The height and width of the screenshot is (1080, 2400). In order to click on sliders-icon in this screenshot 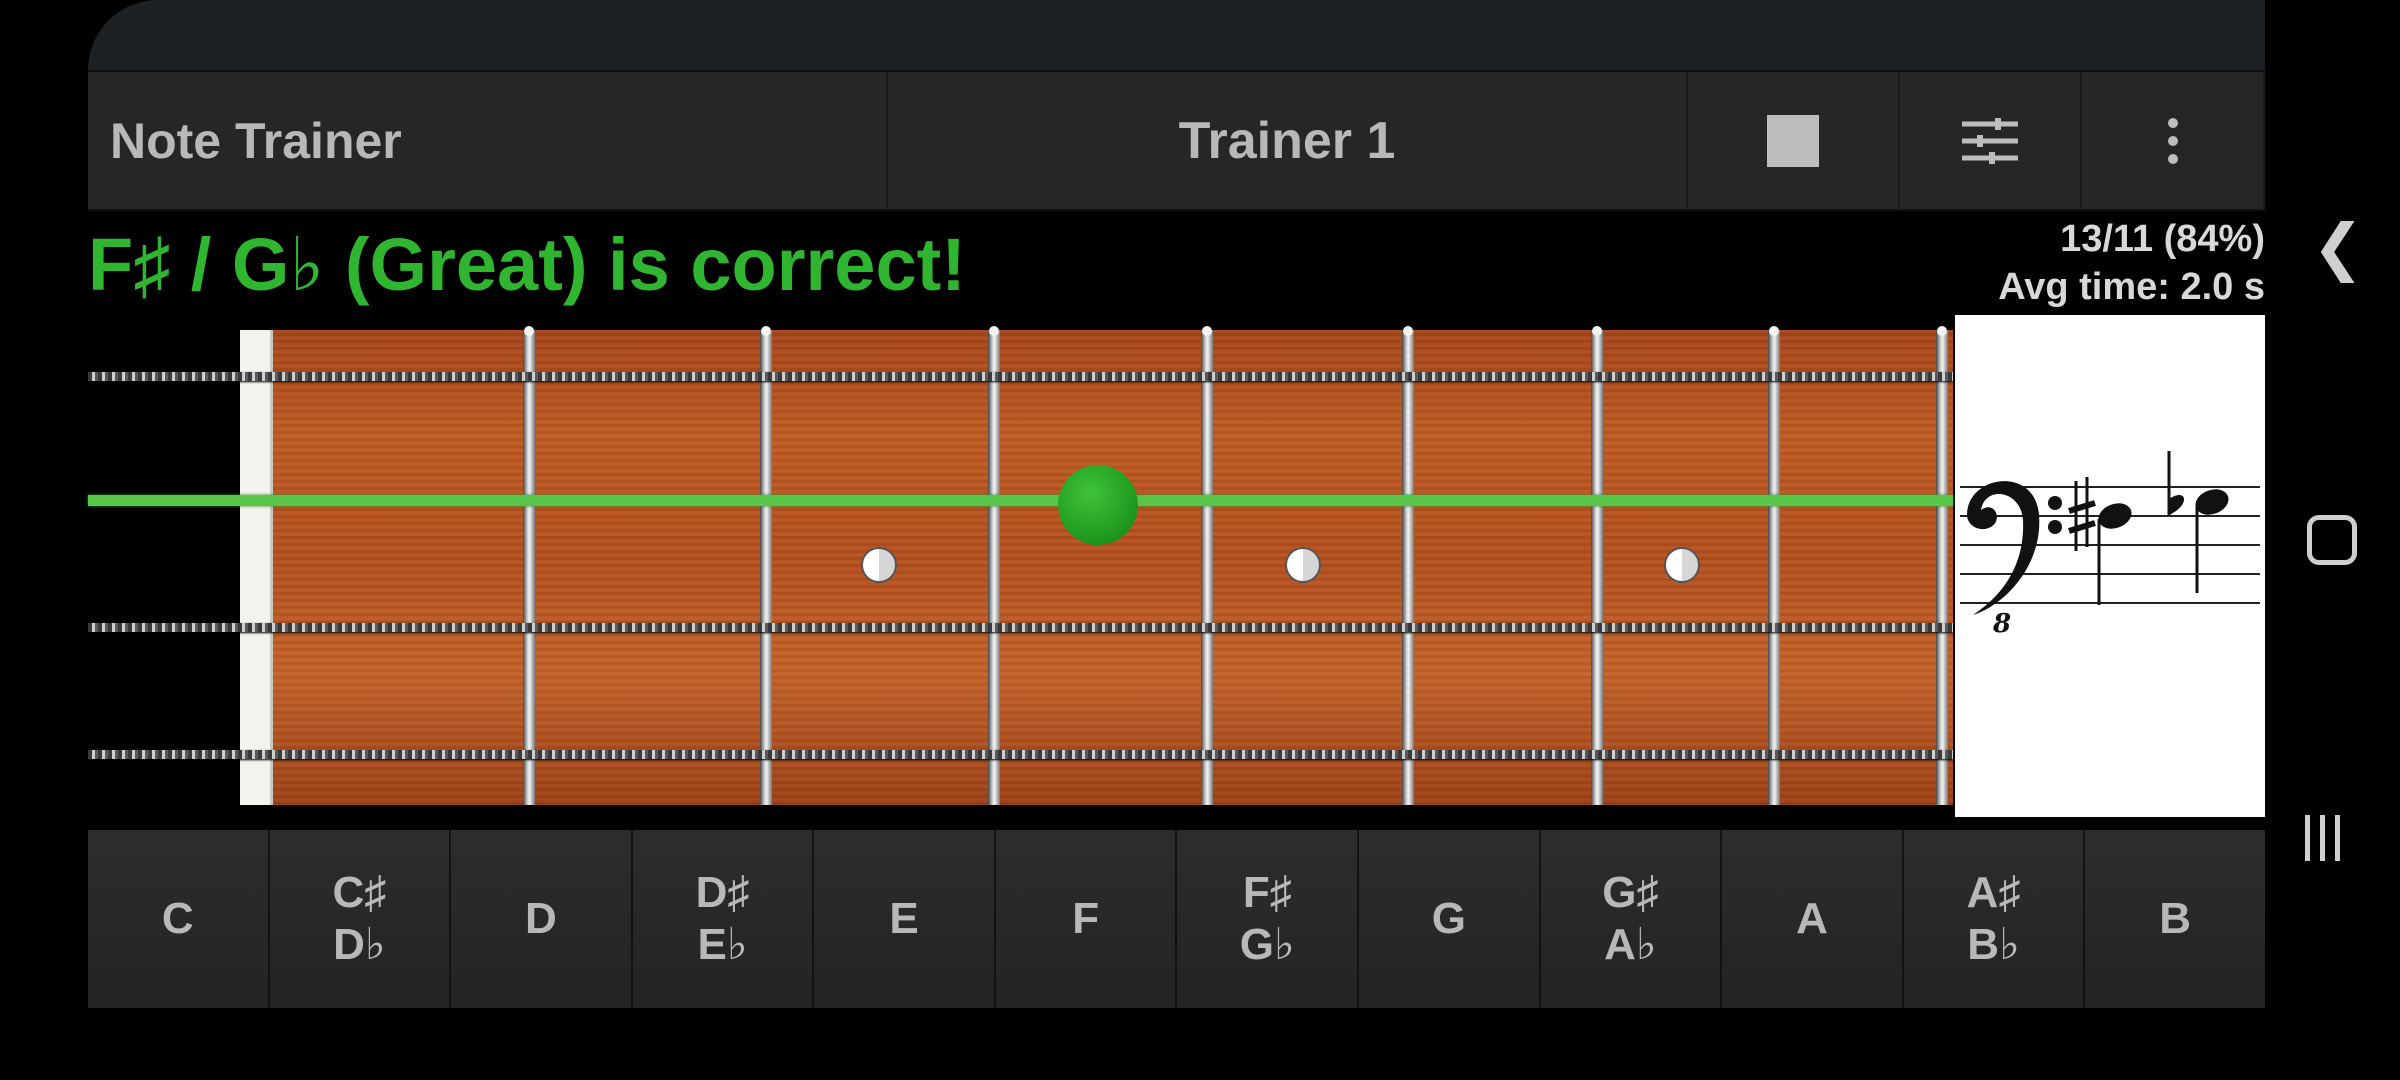, I will do `click(1990, 140)`.